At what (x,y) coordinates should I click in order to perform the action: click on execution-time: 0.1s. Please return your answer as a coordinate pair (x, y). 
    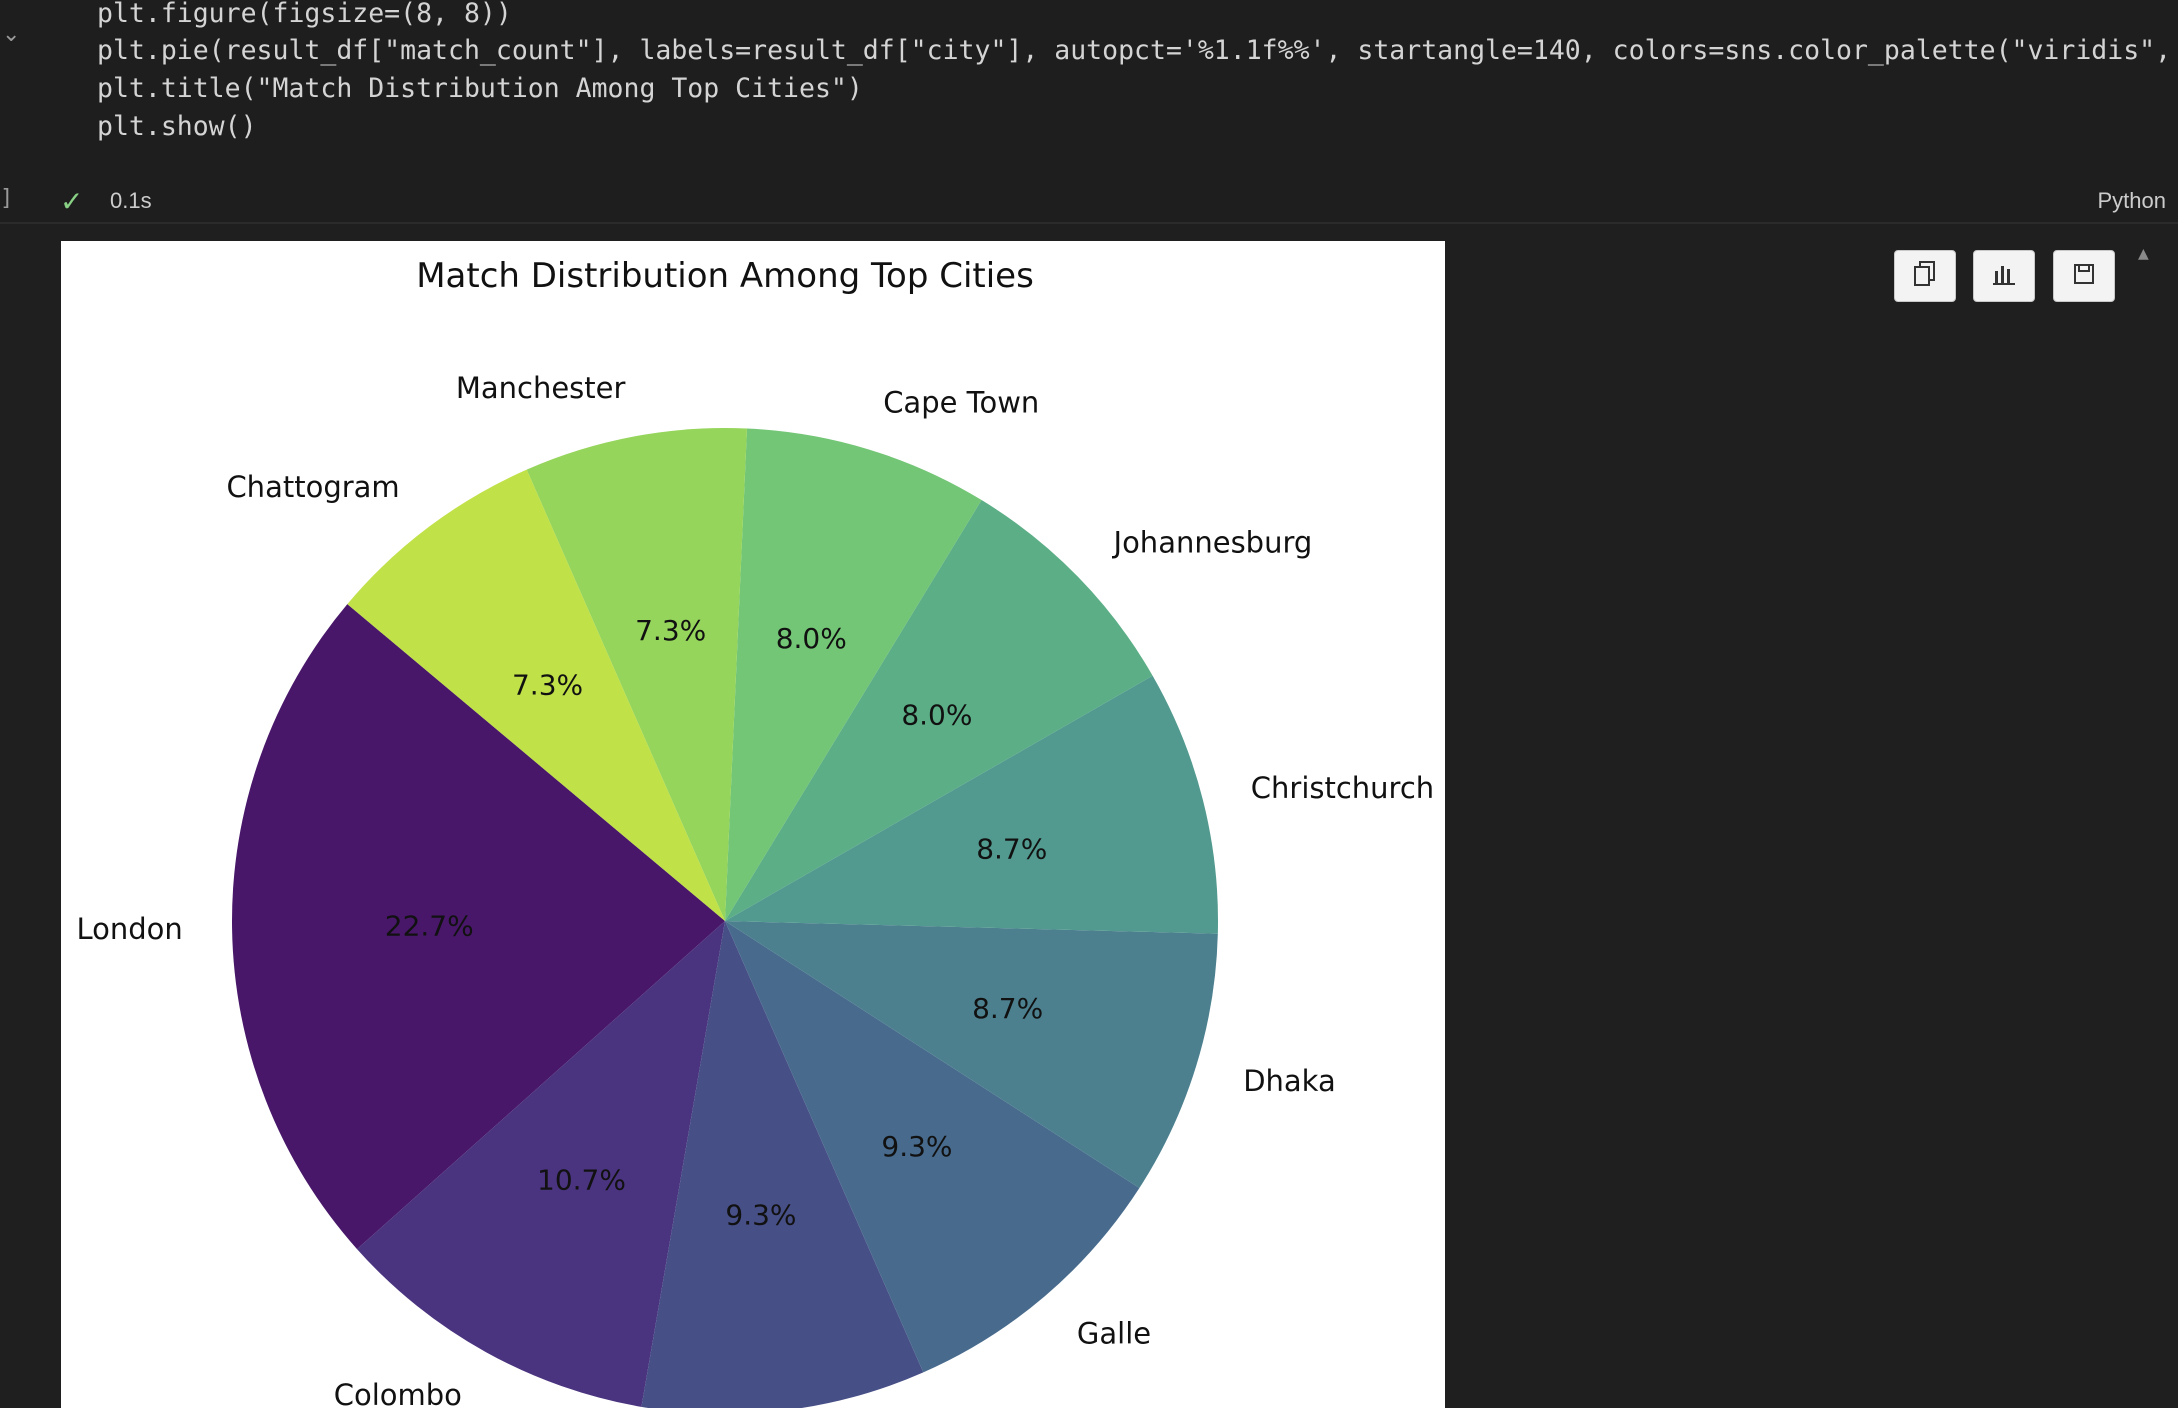
    Looking at the image, I should click on (131, 200).